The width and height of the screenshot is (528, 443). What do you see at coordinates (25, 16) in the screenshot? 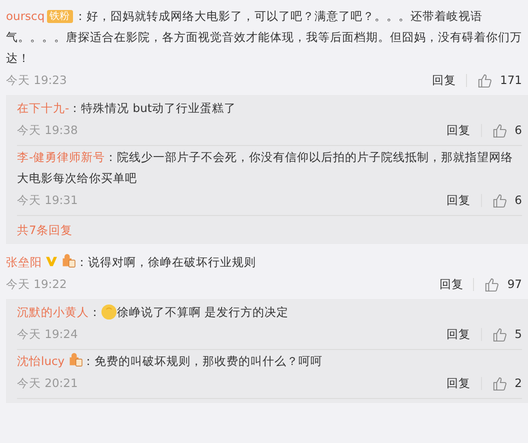
I see `username: ourscq` at bounding box center [25, 16].